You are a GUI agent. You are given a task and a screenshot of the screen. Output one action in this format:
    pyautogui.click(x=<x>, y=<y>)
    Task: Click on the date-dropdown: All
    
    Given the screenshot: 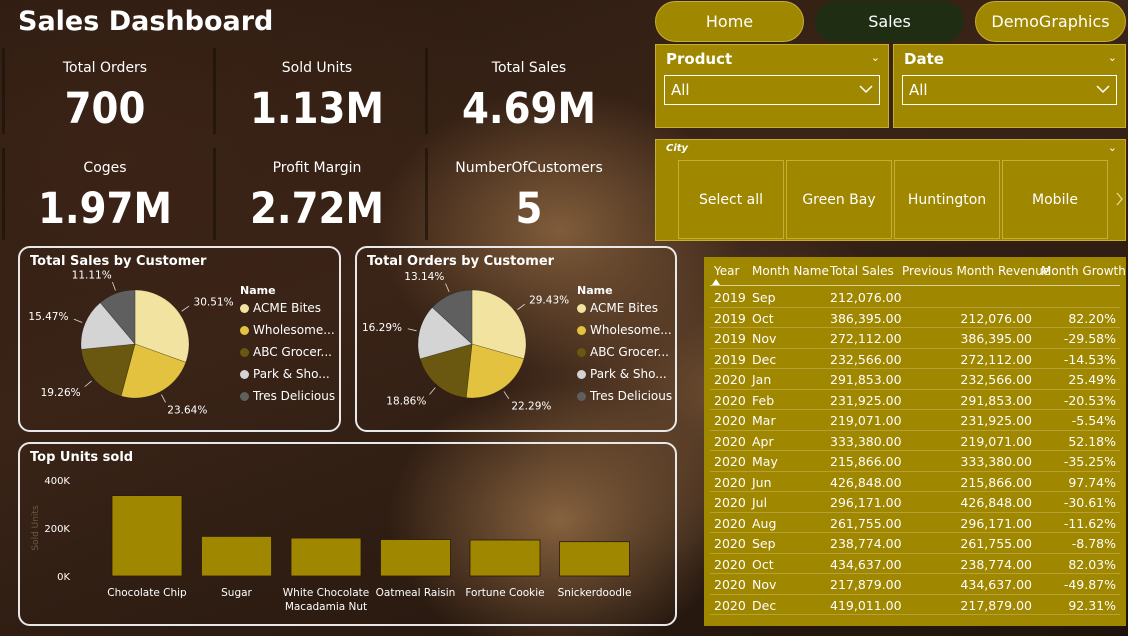 What is the action you would take?
    pyautogui.click(x=1009, y=90)
    